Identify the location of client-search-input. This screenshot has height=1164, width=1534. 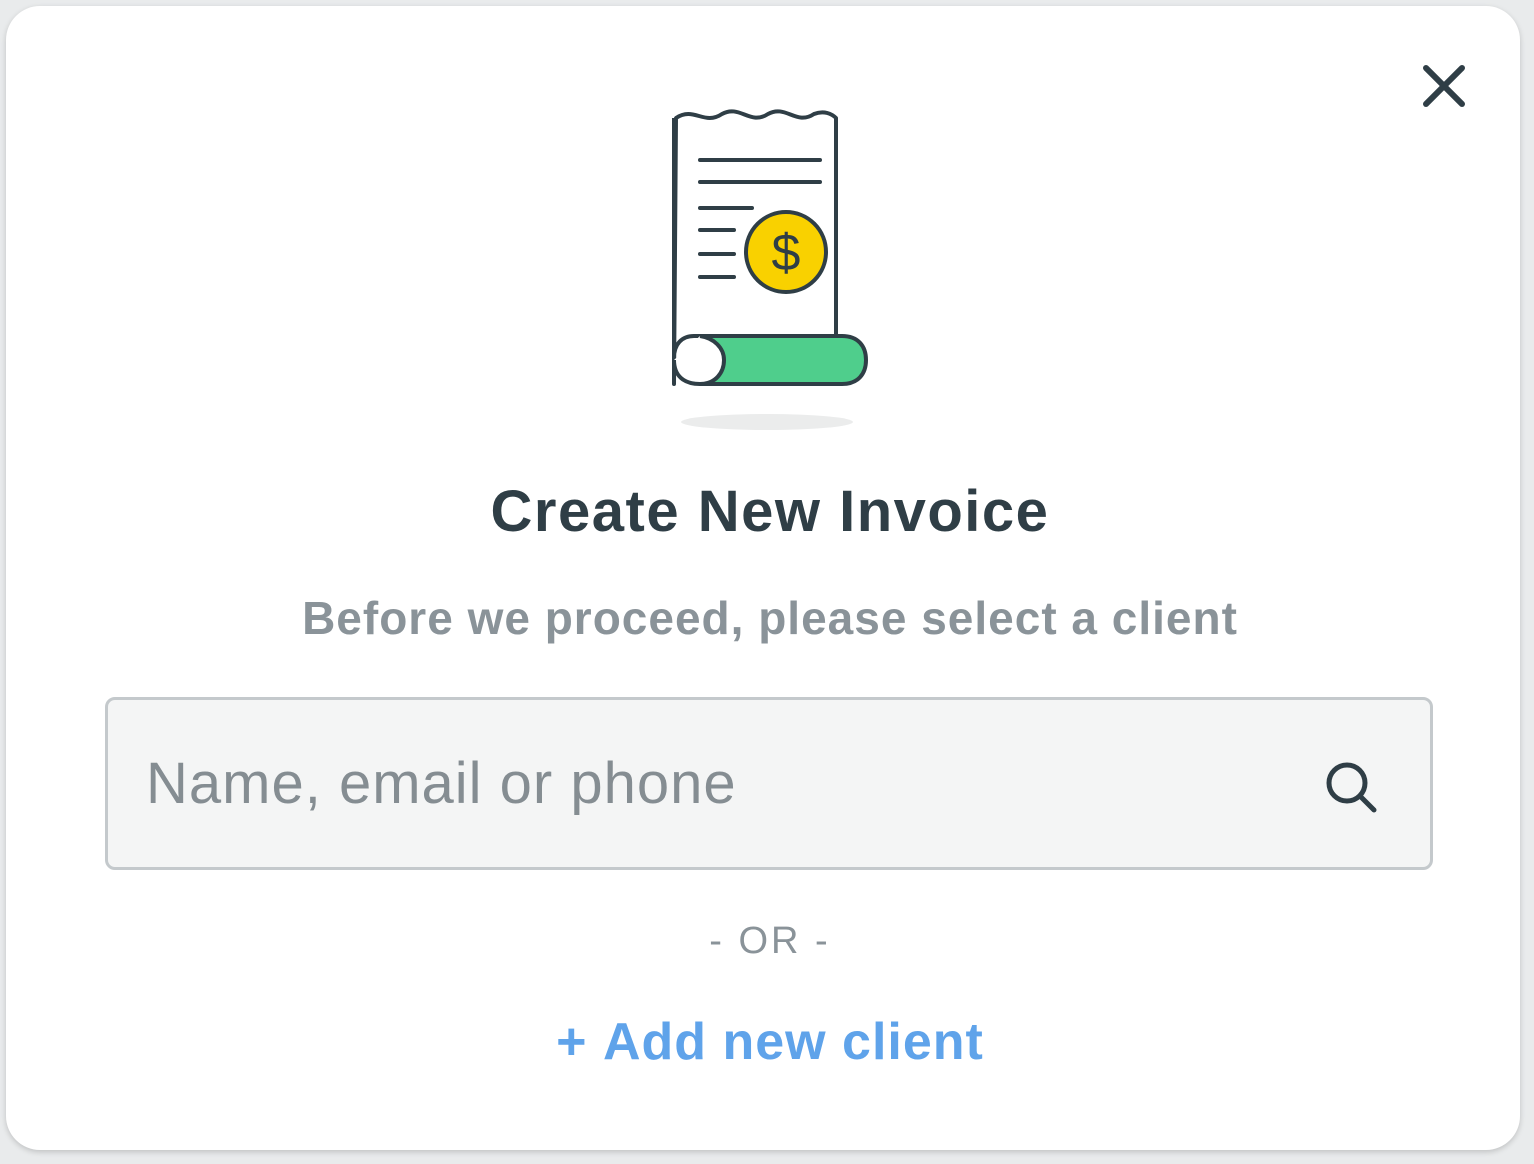
(716, 783).